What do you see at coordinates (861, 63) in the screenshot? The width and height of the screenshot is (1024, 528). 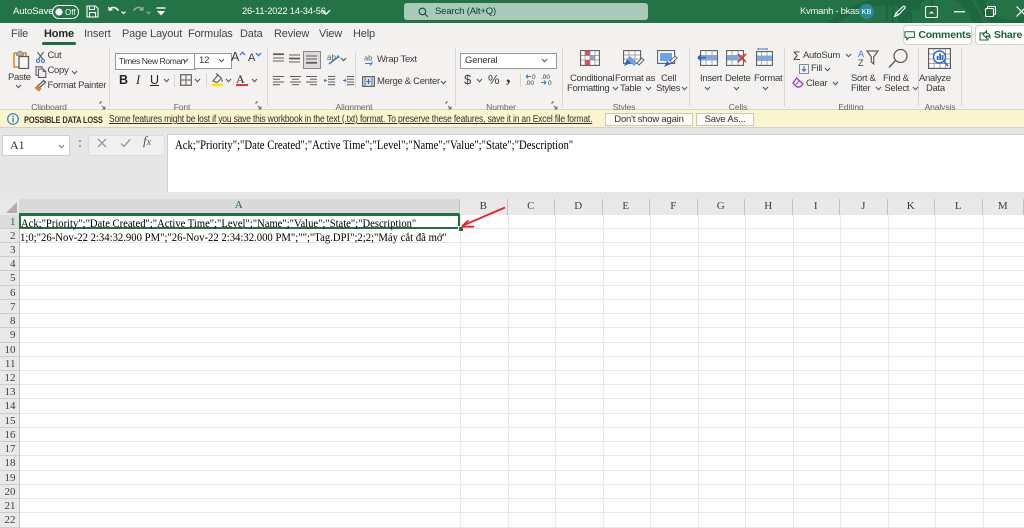 I see `svg-text: Z` at bounding box center [861, 63].